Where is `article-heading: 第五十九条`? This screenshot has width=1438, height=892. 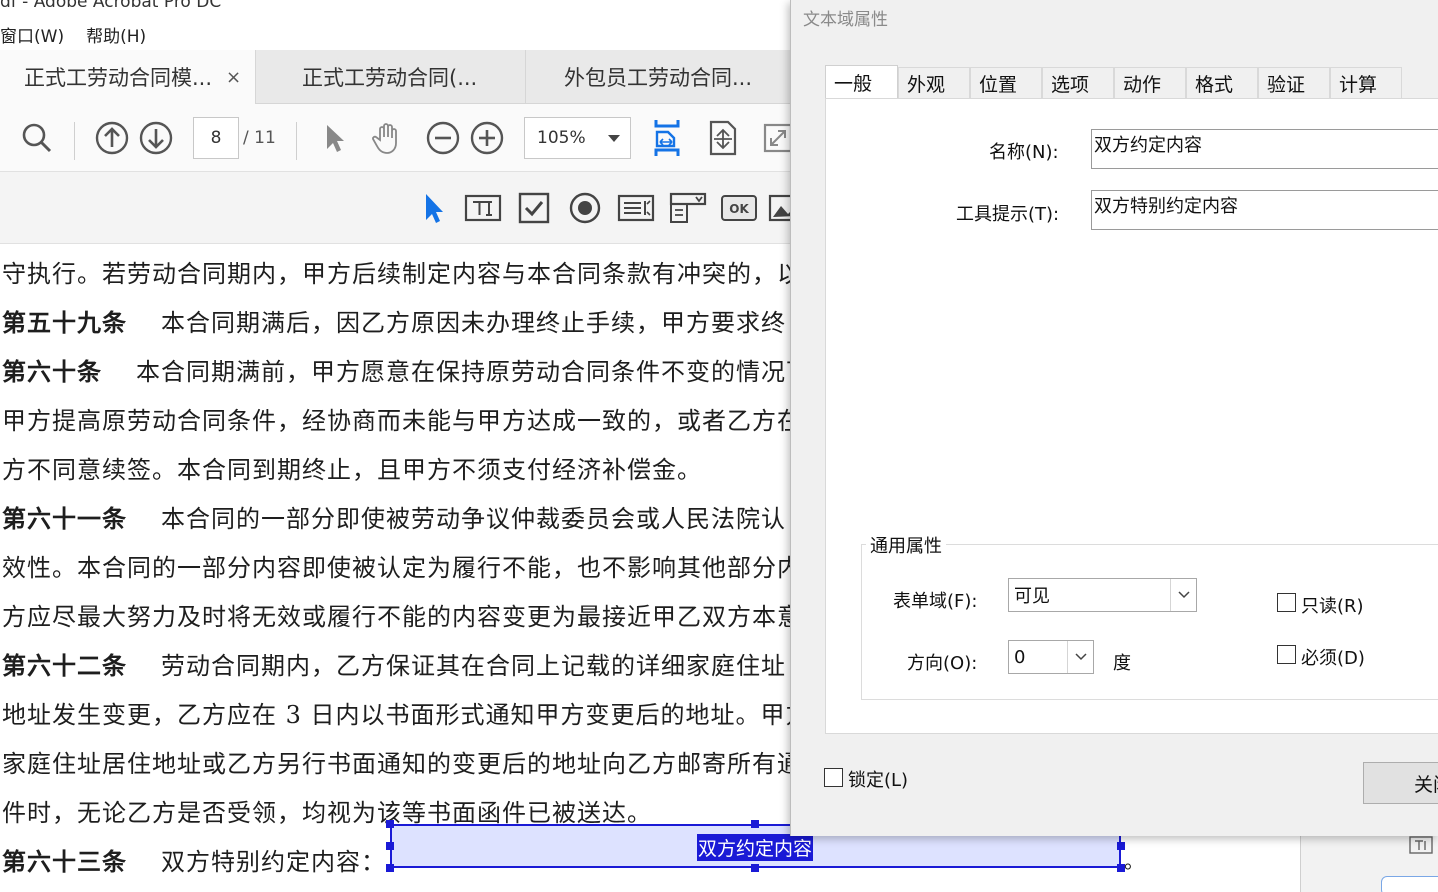
article-heading: 第五十九条 is located at coordinates (64, 322).